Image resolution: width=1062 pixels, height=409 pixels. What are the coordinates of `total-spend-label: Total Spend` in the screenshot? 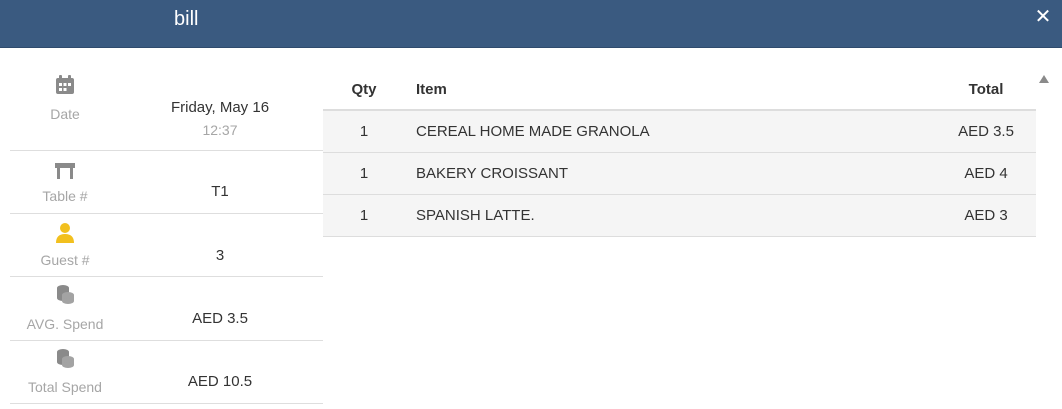 It's located at (65, 387).